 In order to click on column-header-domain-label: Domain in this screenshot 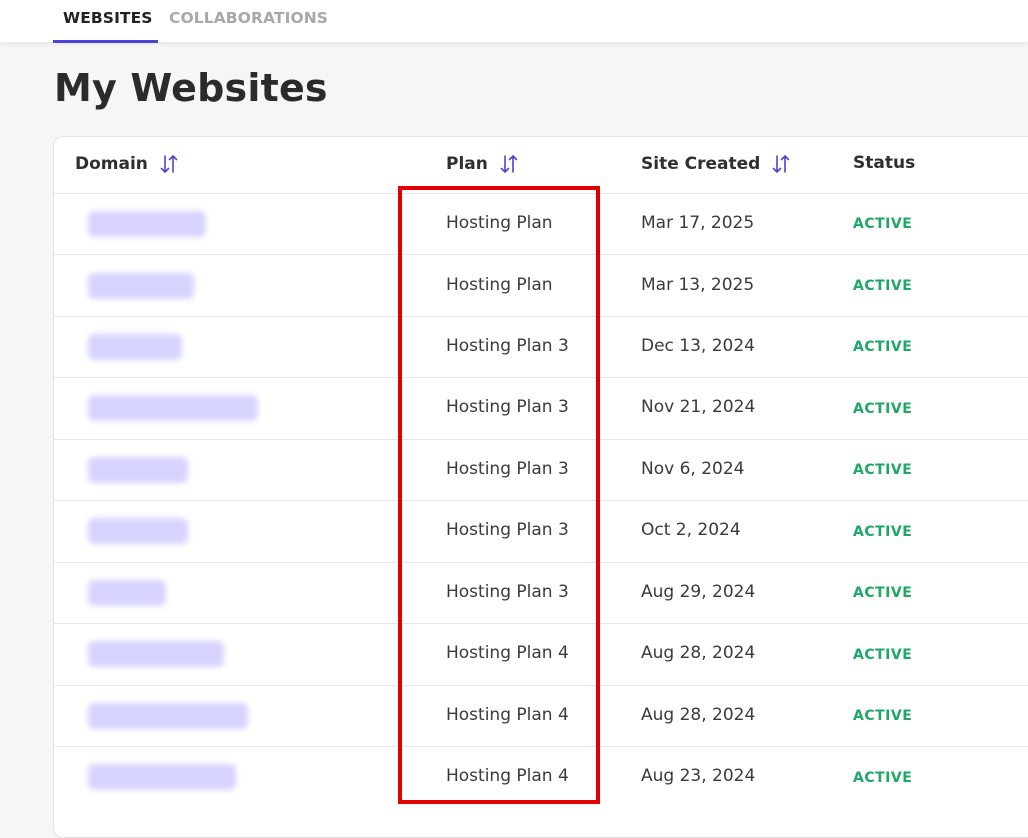, I will do `click(111, 164)`.